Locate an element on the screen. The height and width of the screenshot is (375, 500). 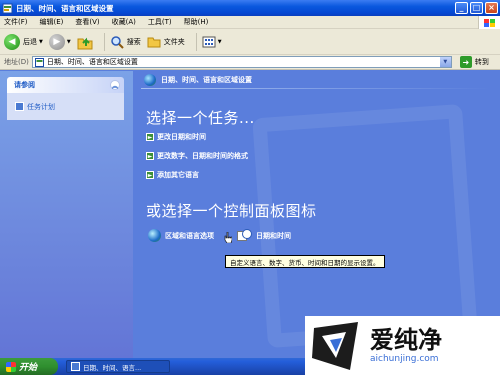
address-dropdown-icon: ▼ is located at coordinates (445, 62).